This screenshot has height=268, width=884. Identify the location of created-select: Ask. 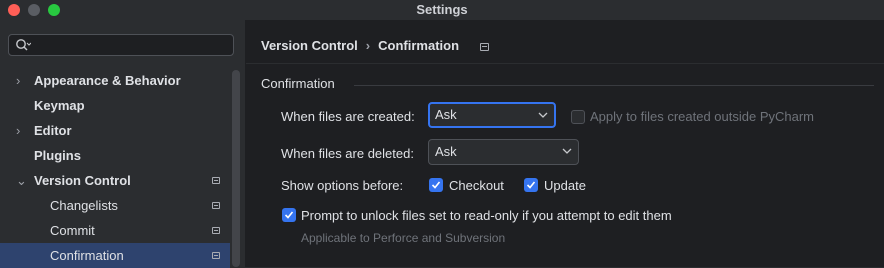
(492, 115).